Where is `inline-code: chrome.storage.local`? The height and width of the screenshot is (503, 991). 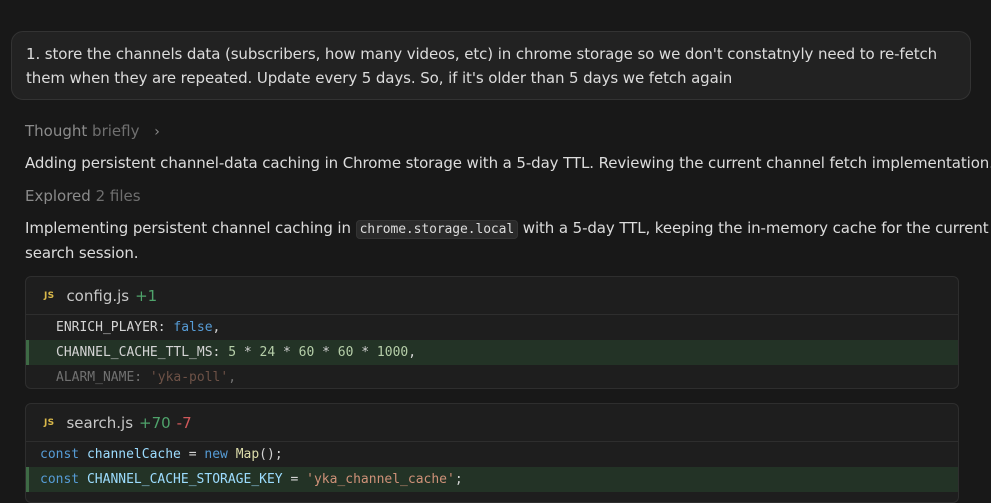 inline-code: chrome.storage.local is located at coordinates (437, 229).